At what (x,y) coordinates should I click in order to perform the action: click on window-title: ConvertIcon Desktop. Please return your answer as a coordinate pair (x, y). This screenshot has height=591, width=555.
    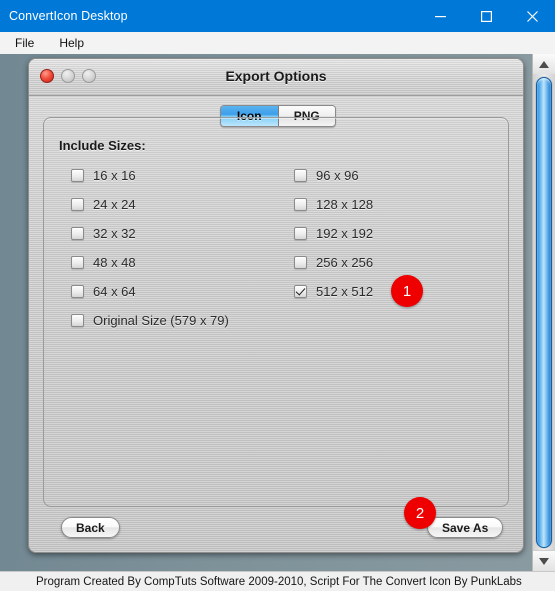
    Looking at the image, I should click on (68, 16).